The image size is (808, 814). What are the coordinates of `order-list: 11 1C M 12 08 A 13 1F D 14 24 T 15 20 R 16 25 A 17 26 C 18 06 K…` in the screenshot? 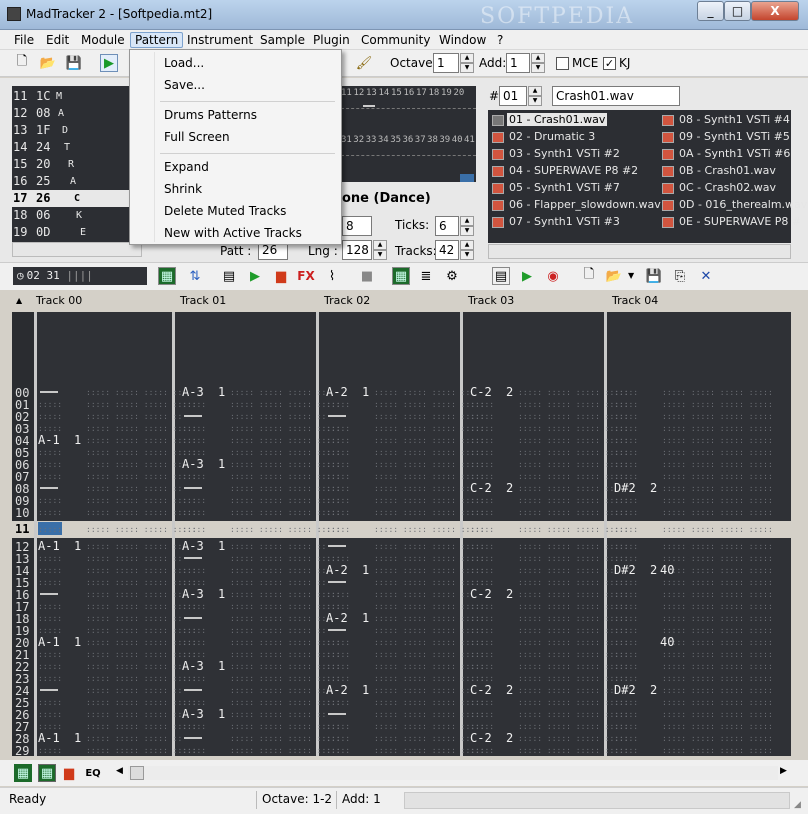 It's located at (77, 164).